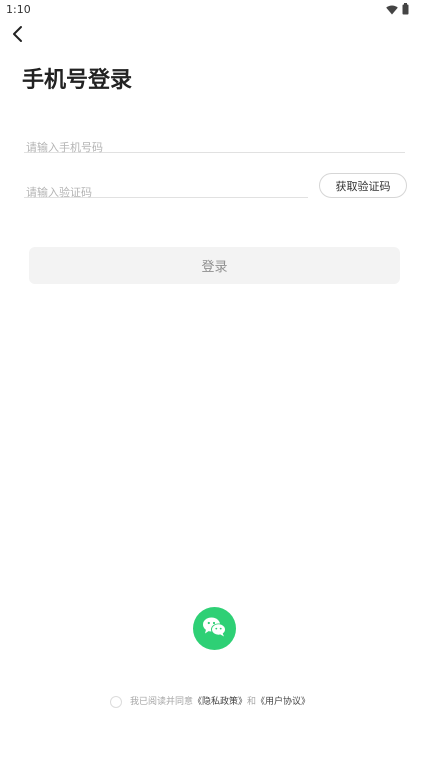 This screenshot has height=764, width=429. I want to click on status-bar: 1:10, so click(214, 10).